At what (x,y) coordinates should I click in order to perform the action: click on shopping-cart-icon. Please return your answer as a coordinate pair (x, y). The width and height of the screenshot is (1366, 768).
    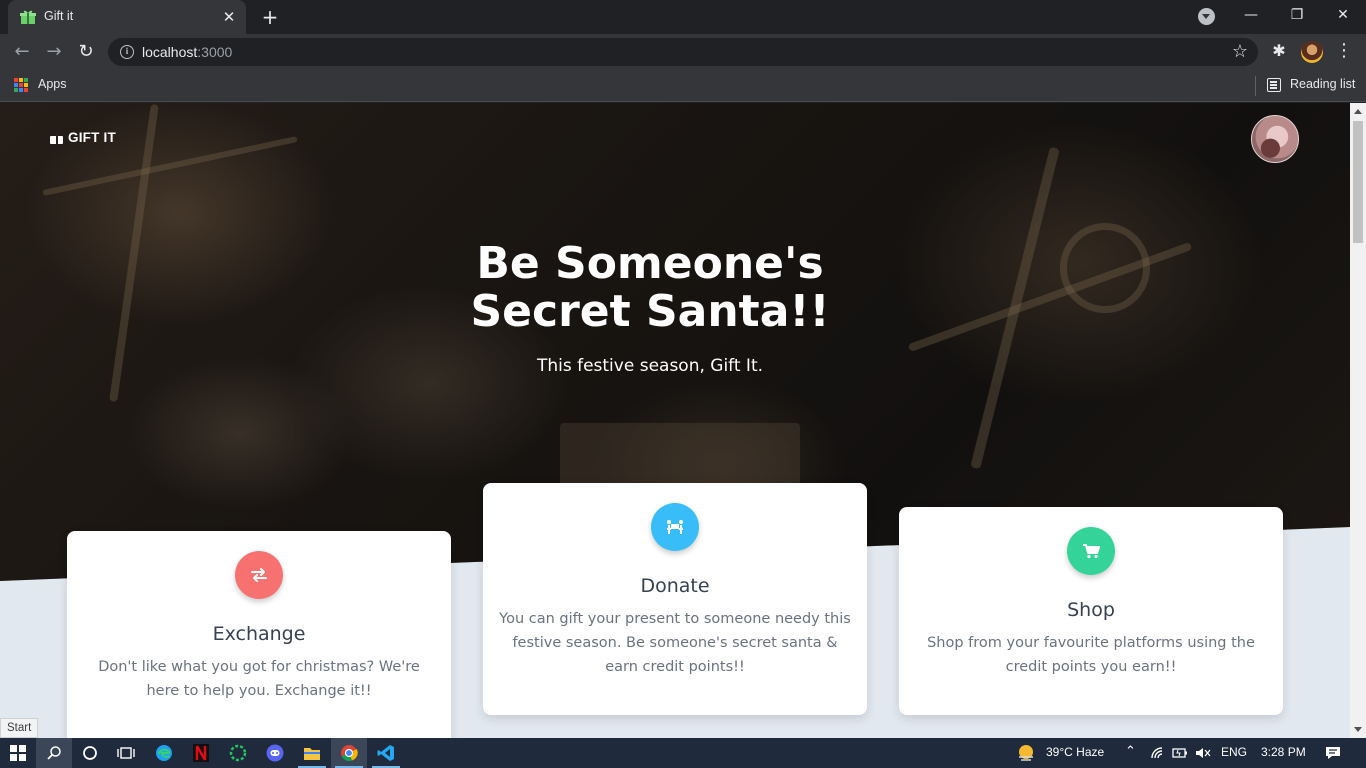
    Looking at the image, I should click on (1091, 551).